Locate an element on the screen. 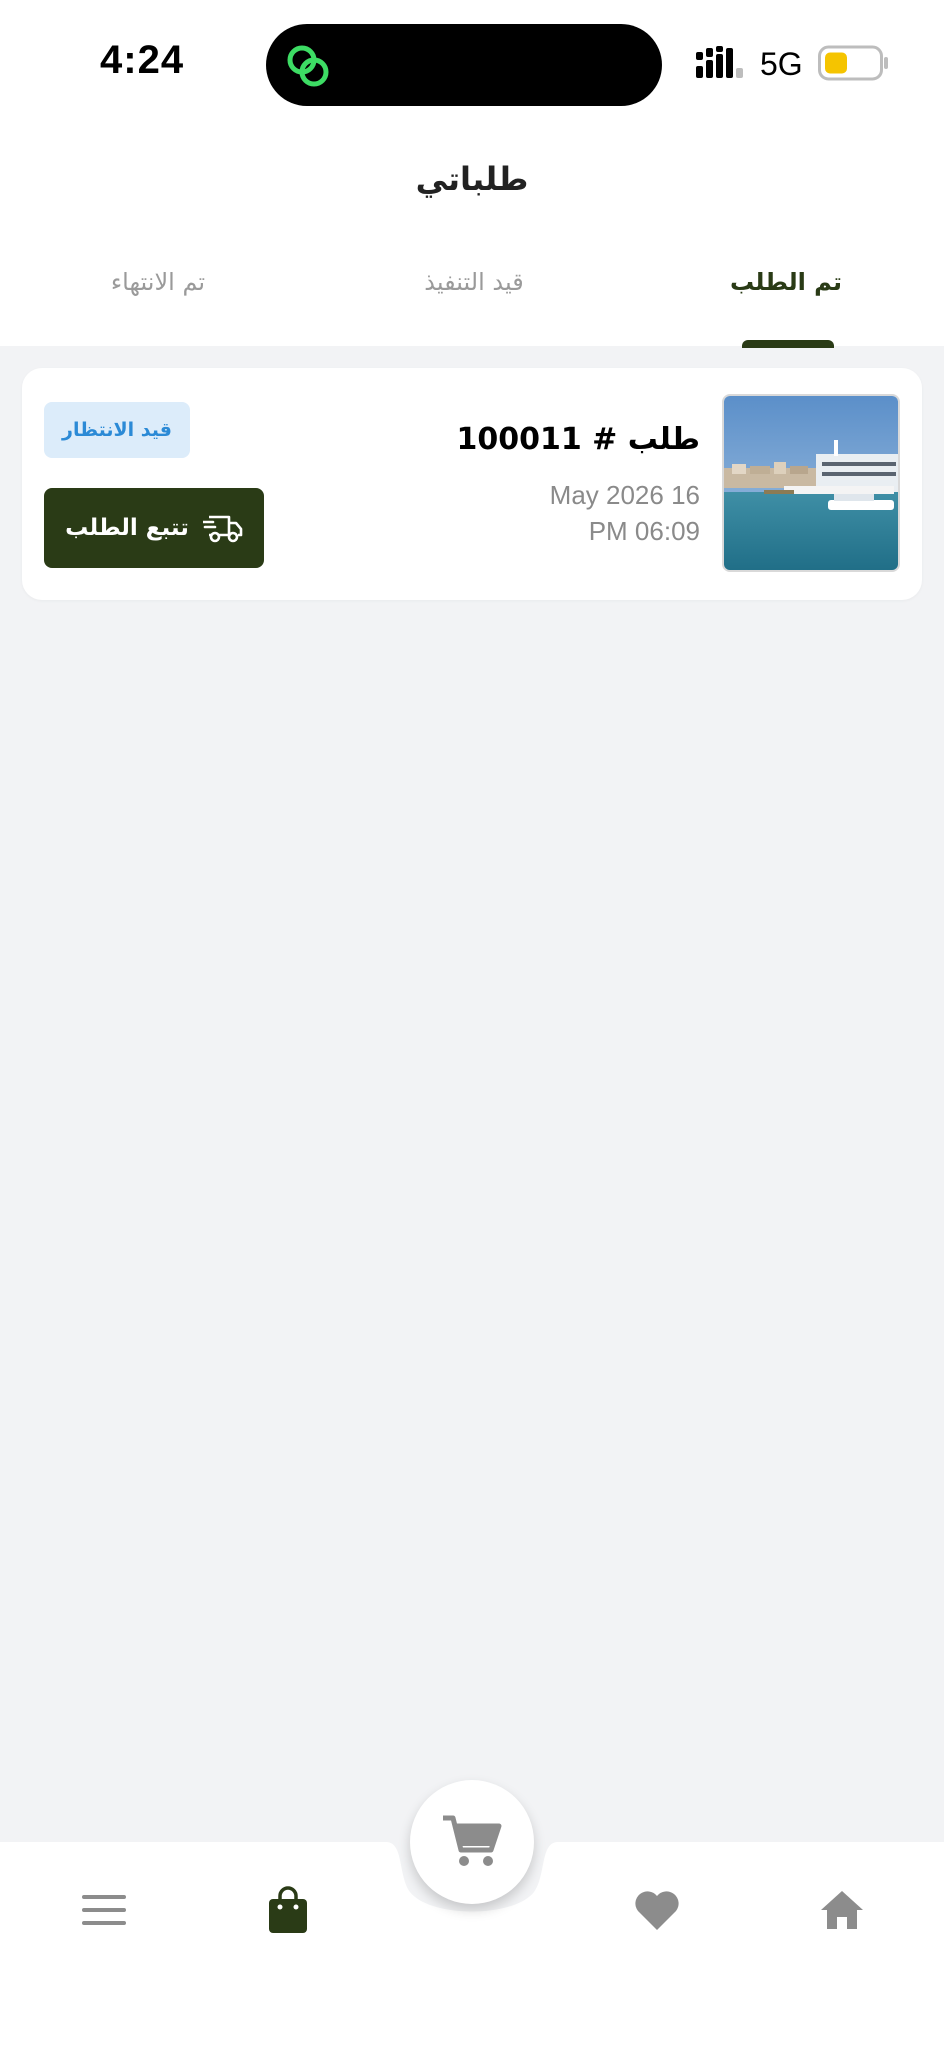 This screenshot has width=944, height=2048. delivery-truck-icon is located at coordinates (222, 529).